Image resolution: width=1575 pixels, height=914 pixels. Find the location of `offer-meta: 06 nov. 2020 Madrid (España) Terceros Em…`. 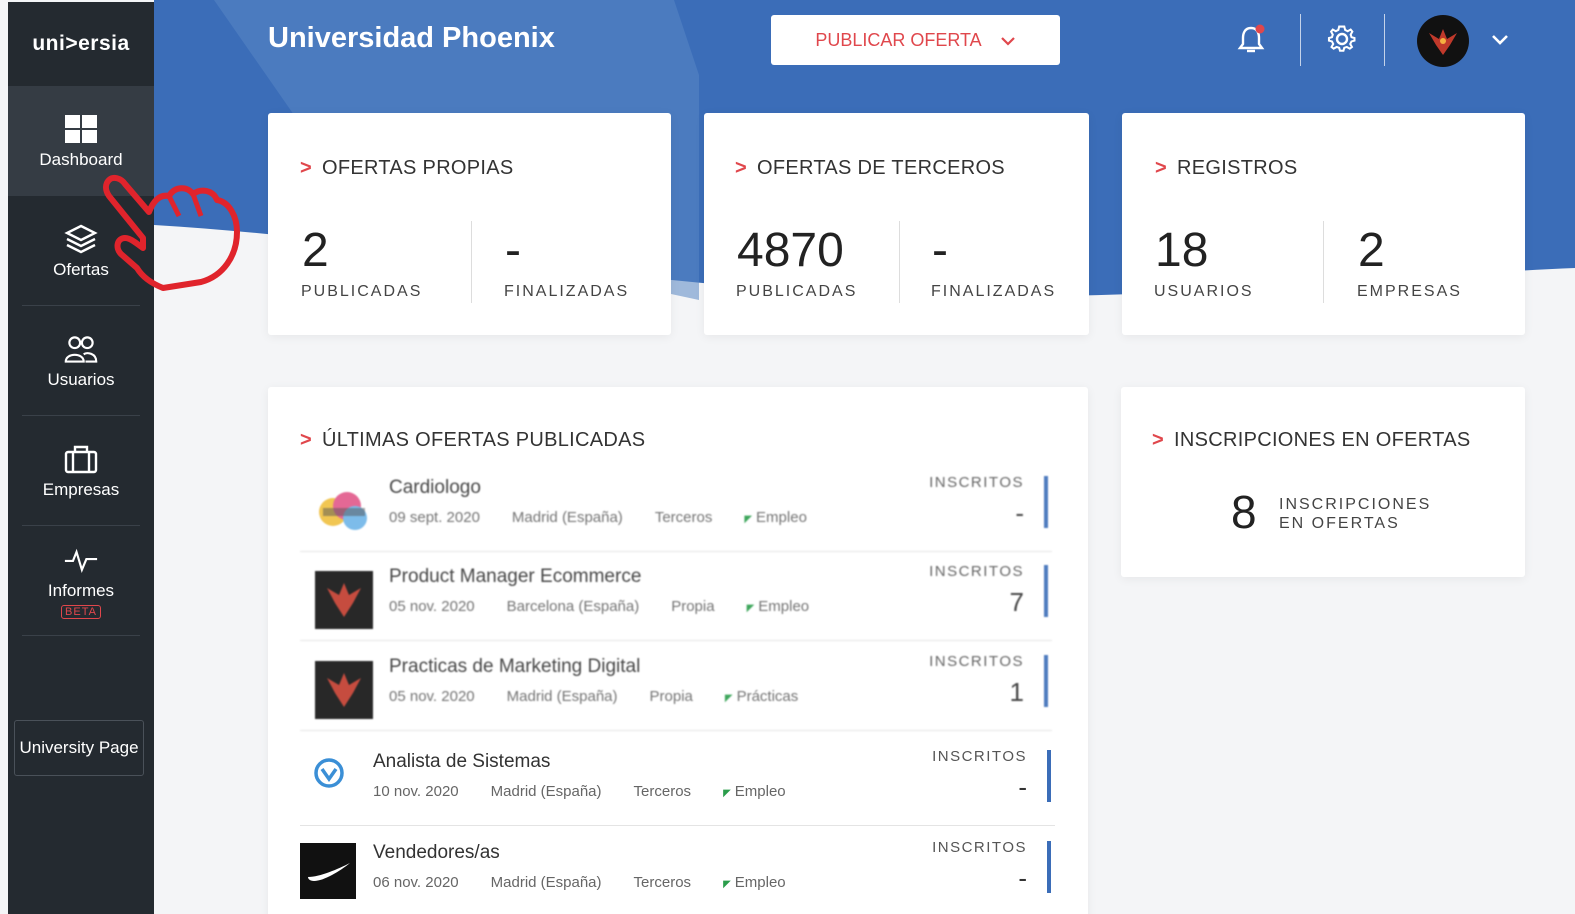

offer-meta: 06 nov. 2020 Madrid (España) Terceros Em… is located at coordinates (579, 882).